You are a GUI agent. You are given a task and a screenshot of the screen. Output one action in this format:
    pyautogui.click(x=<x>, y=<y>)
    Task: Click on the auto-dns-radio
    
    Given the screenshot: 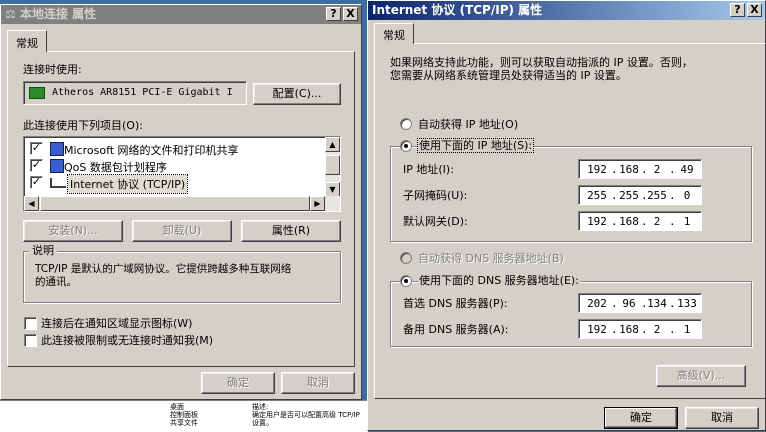 What is the action you would take?
    pyautogui.click(x=406, y=258)
    